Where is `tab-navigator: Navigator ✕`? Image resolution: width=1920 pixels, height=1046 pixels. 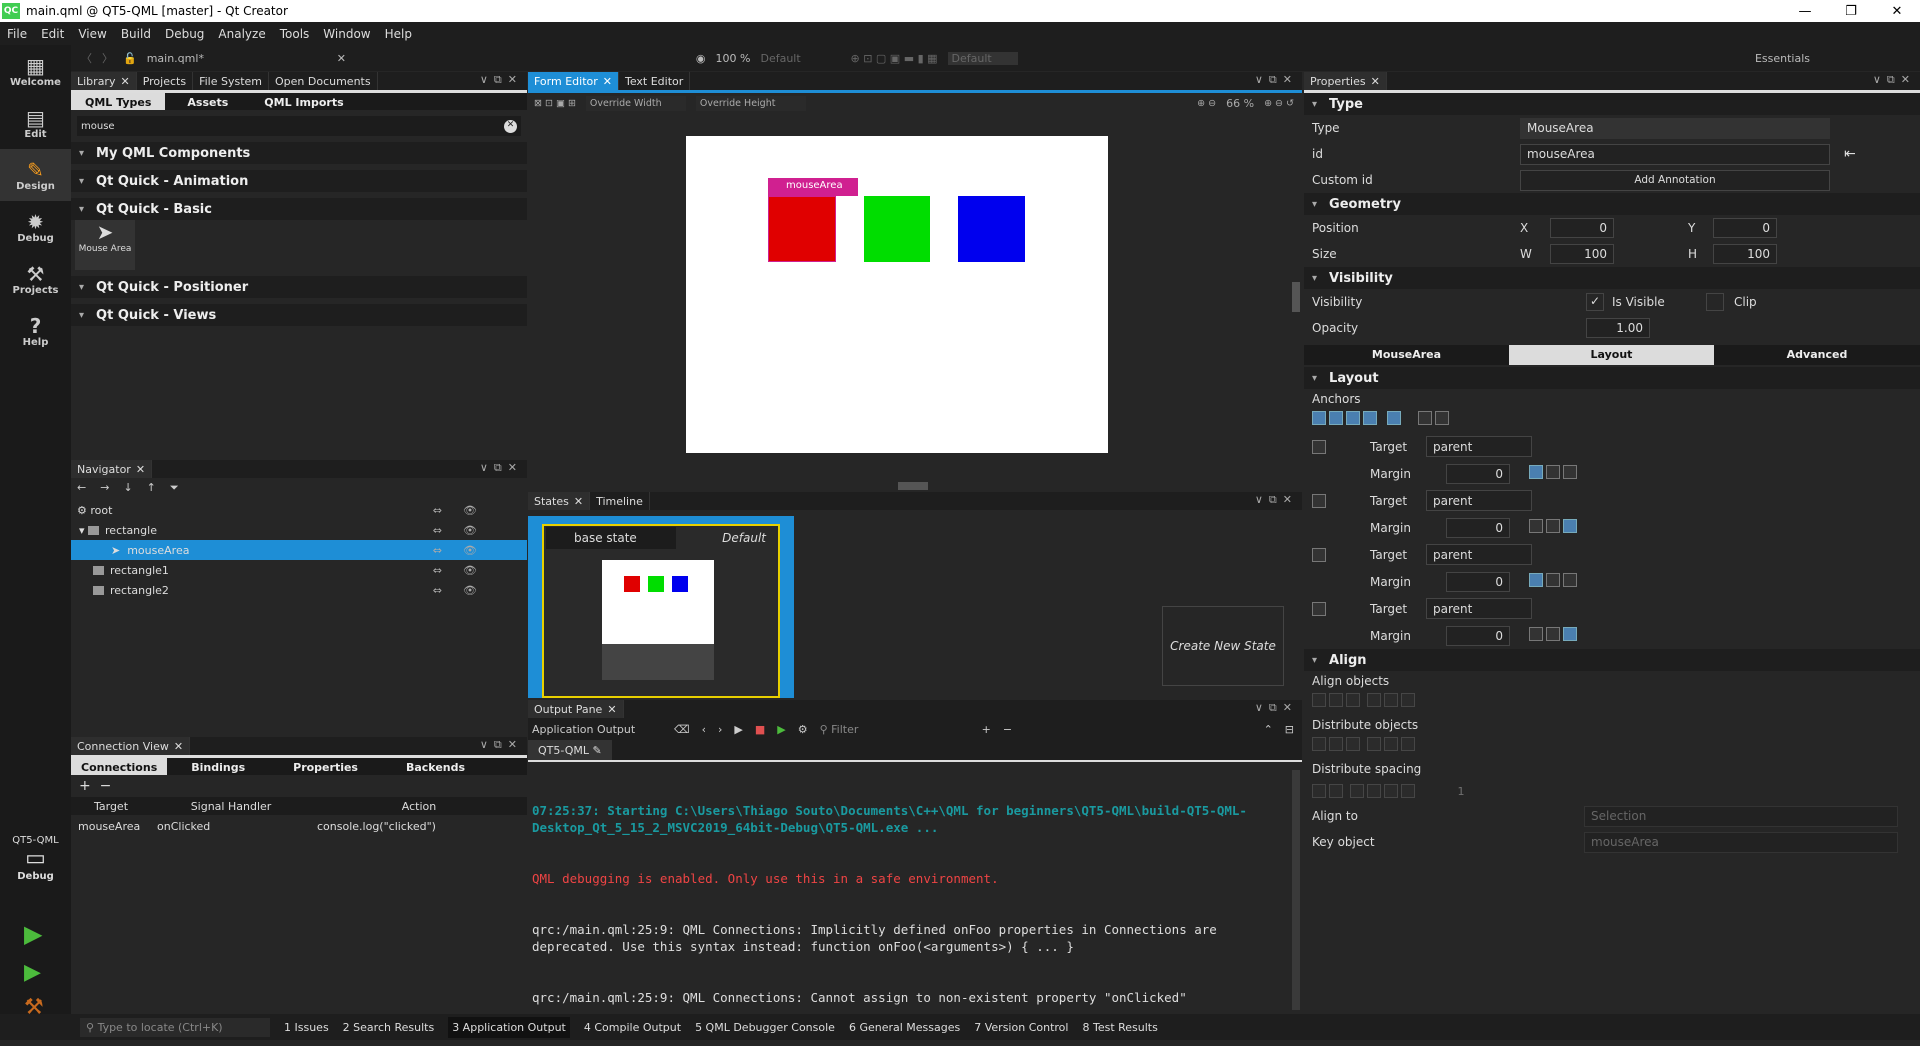 tab-navigator: Navigator ✕ is located at coordinates (112, 469).